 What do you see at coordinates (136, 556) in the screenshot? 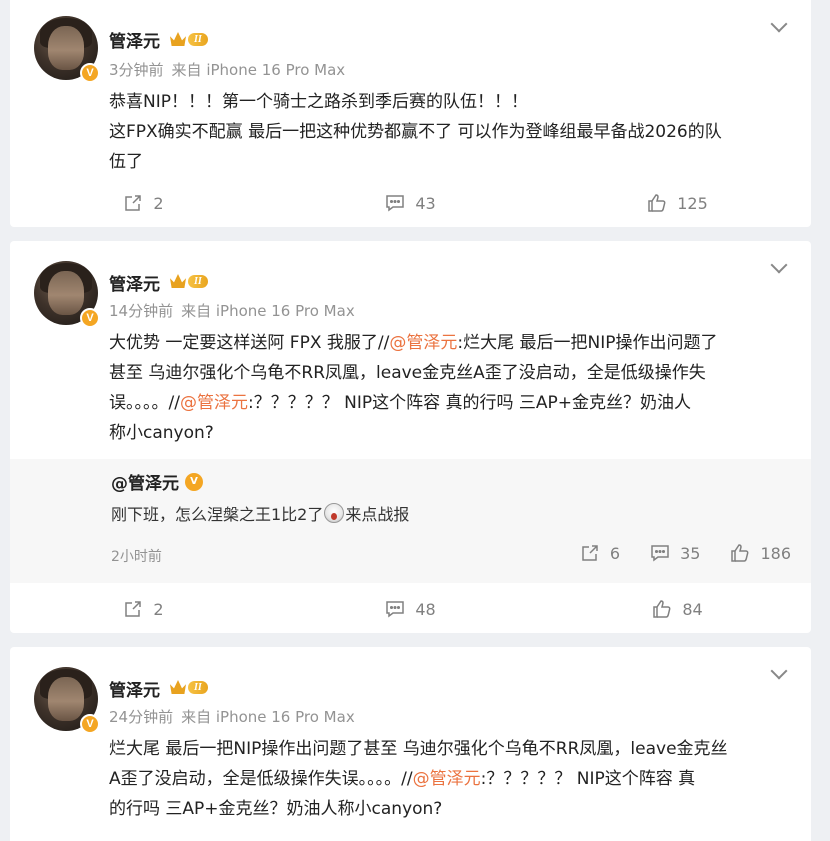
I see `reposted-time: 2小时前` at bounding box center [136, 556].